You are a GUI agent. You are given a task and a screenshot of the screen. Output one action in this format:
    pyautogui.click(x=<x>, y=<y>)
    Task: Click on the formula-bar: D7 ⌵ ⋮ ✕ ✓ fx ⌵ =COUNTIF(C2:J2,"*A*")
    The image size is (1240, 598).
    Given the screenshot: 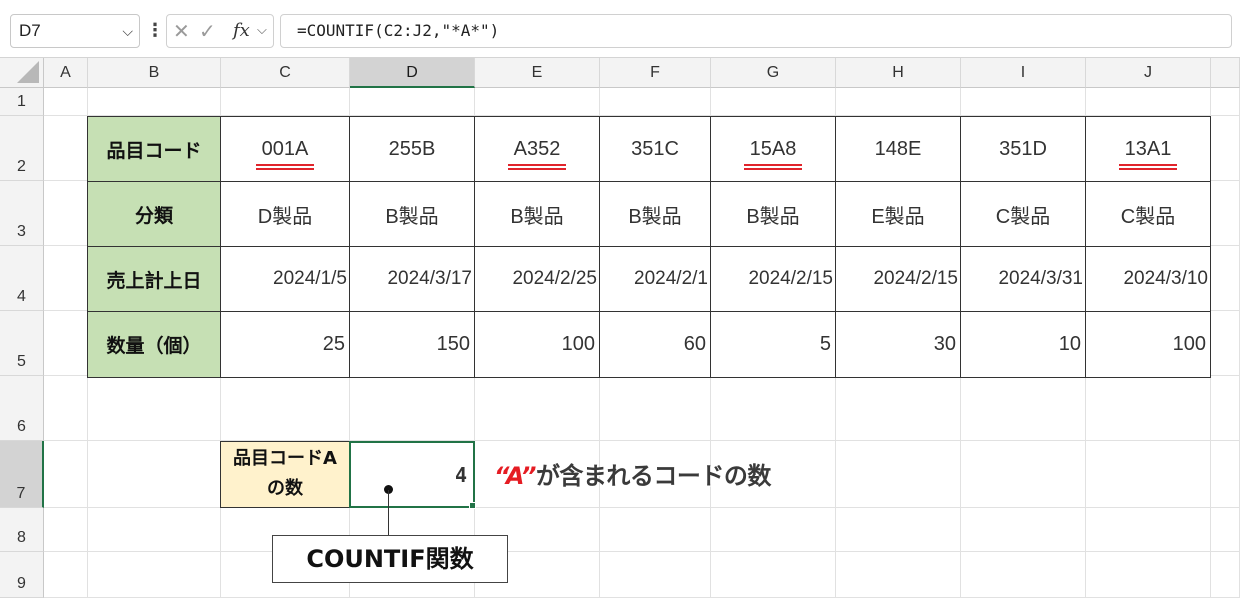 What is the action you would take?
    pyautogui.click(x=620, y=29)
    